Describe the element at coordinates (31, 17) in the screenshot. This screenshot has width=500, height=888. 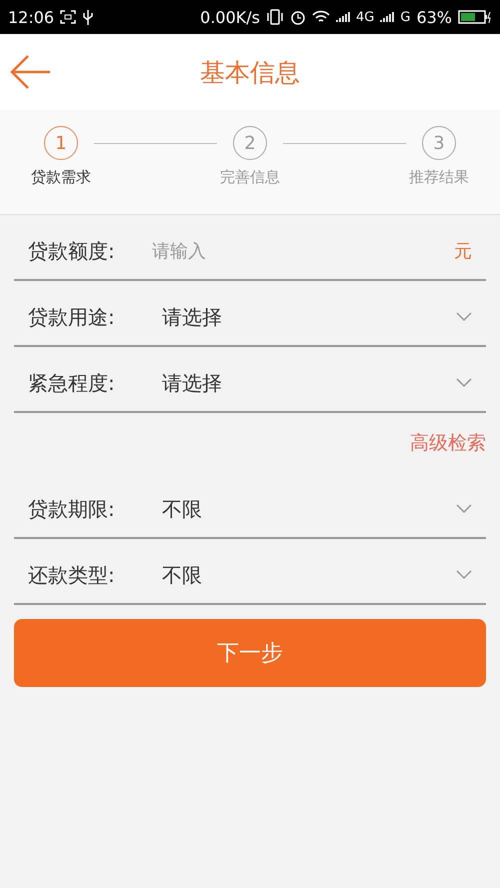
I see `clock-time: 12:06` at that location.